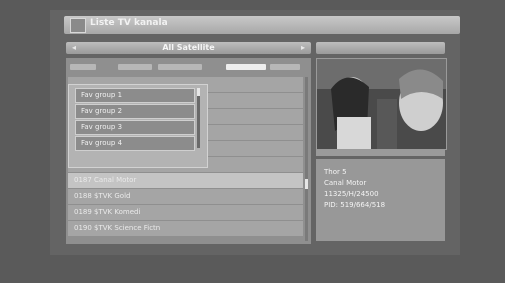 The width and height of the screenshot is (505, 283). Describe the element at coordinates (345, 183) in the screenshot. I see `info-channel: Canal Motor` at that location.